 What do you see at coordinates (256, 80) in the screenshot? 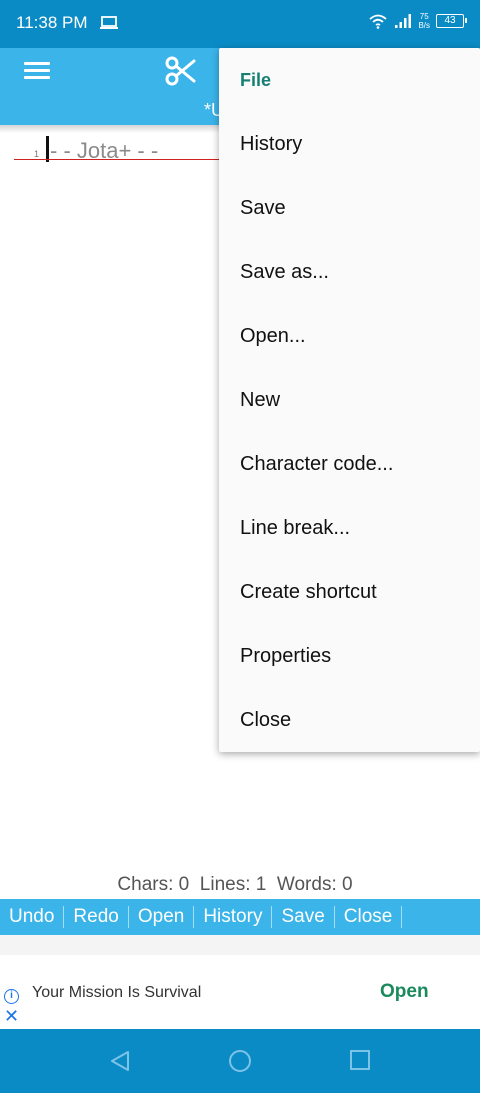
I see `menu-header-file: File` at bounding box center [256, 80].